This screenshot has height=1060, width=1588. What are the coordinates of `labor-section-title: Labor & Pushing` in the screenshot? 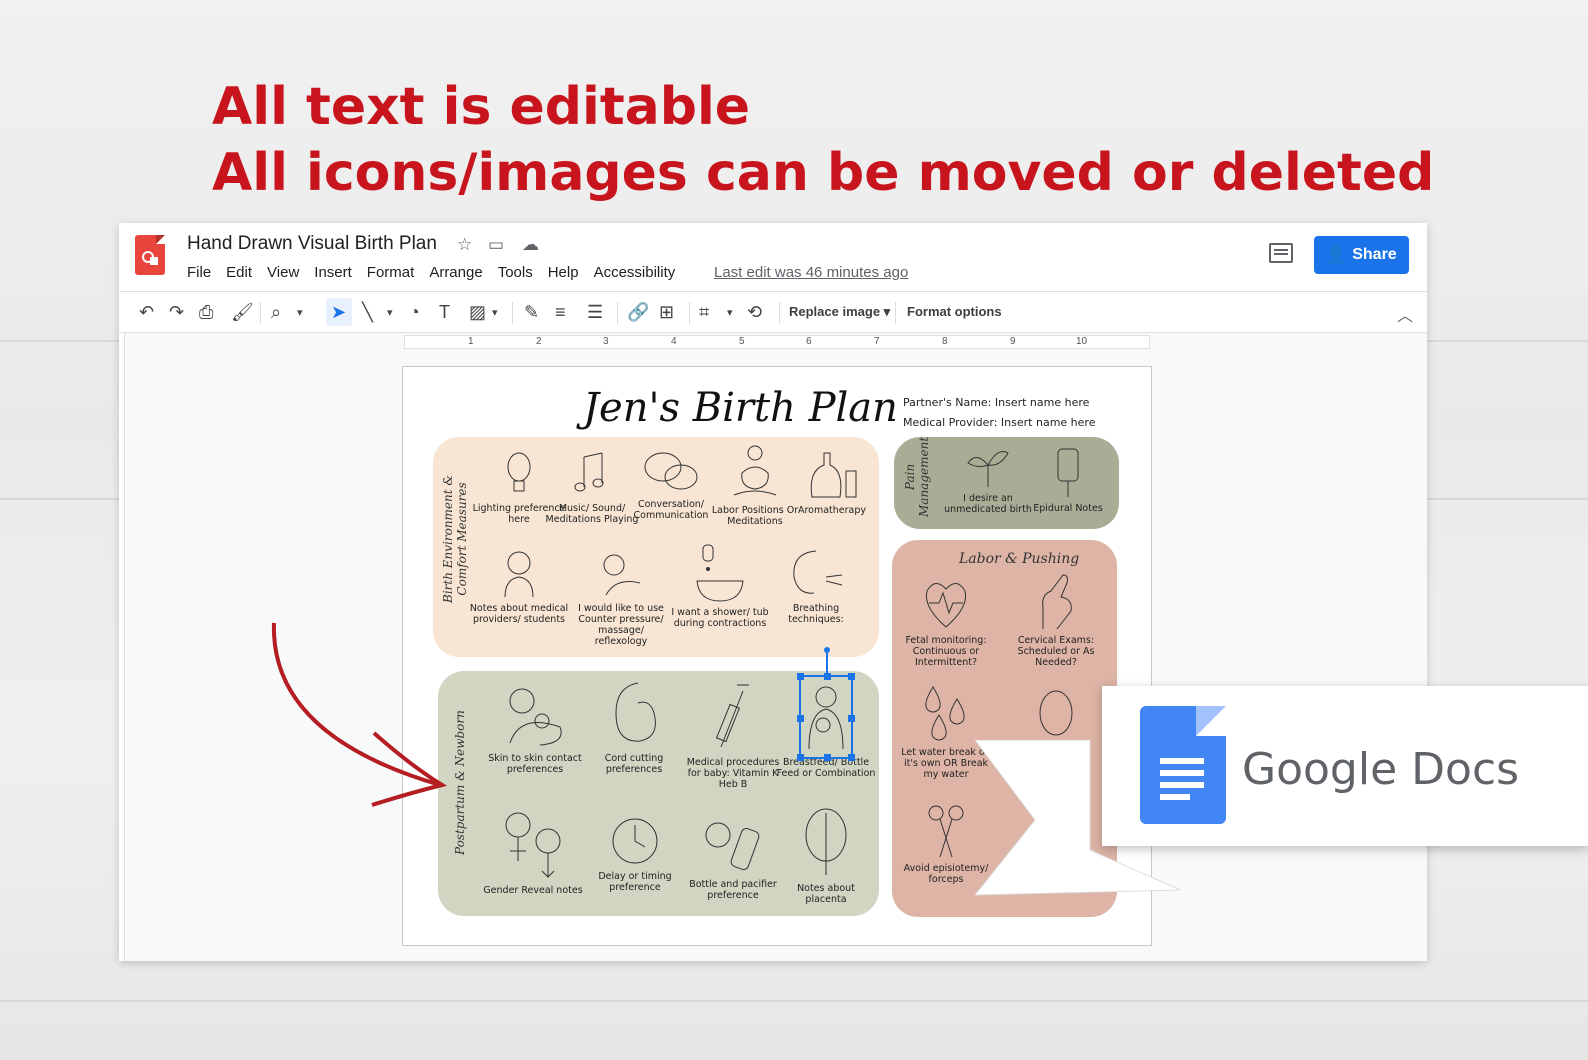 It's located at (1019, 559).